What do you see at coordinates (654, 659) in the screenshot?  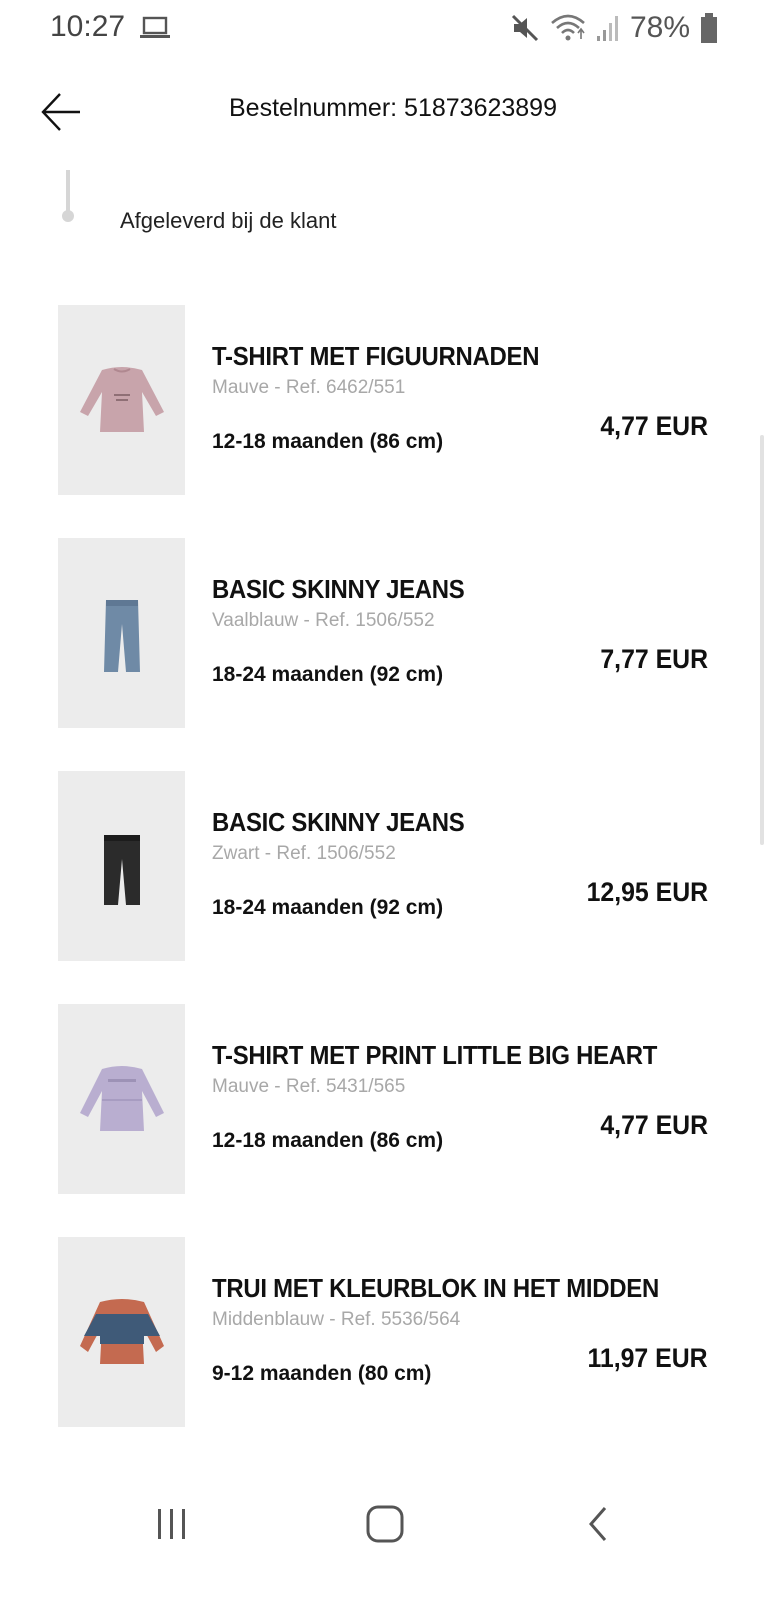 I see `product-price: 7,77 EUR` at bounding box center [654, 659].